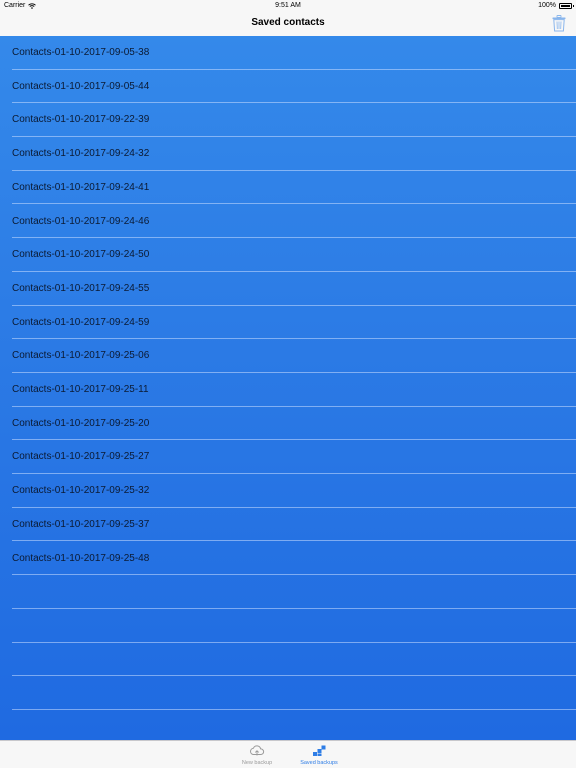  Describe the element at coordinates (81, 558) in the screenshot. I see `list-item-label: Contacts-01-10-2017-09-25-48` at that location.